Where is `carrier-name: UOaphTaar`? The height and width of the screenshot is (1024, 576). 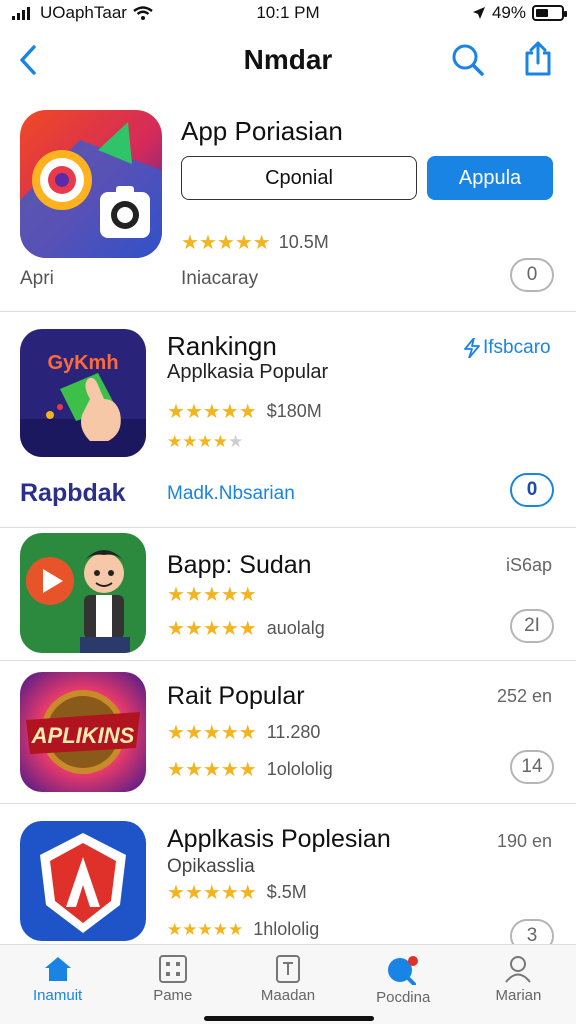
carrier-name: UOaphTaar is located at coordinates (83, 12).